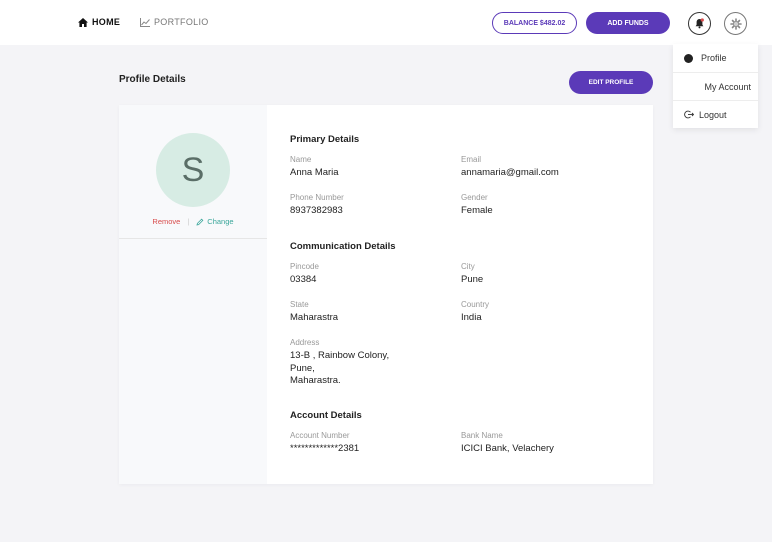 This screenshot has width=772, height=542. What do you see at coordinates (106, 22) in the screenshot?
I see `nav-home-label: HOME` at bounding box center [106, 22].